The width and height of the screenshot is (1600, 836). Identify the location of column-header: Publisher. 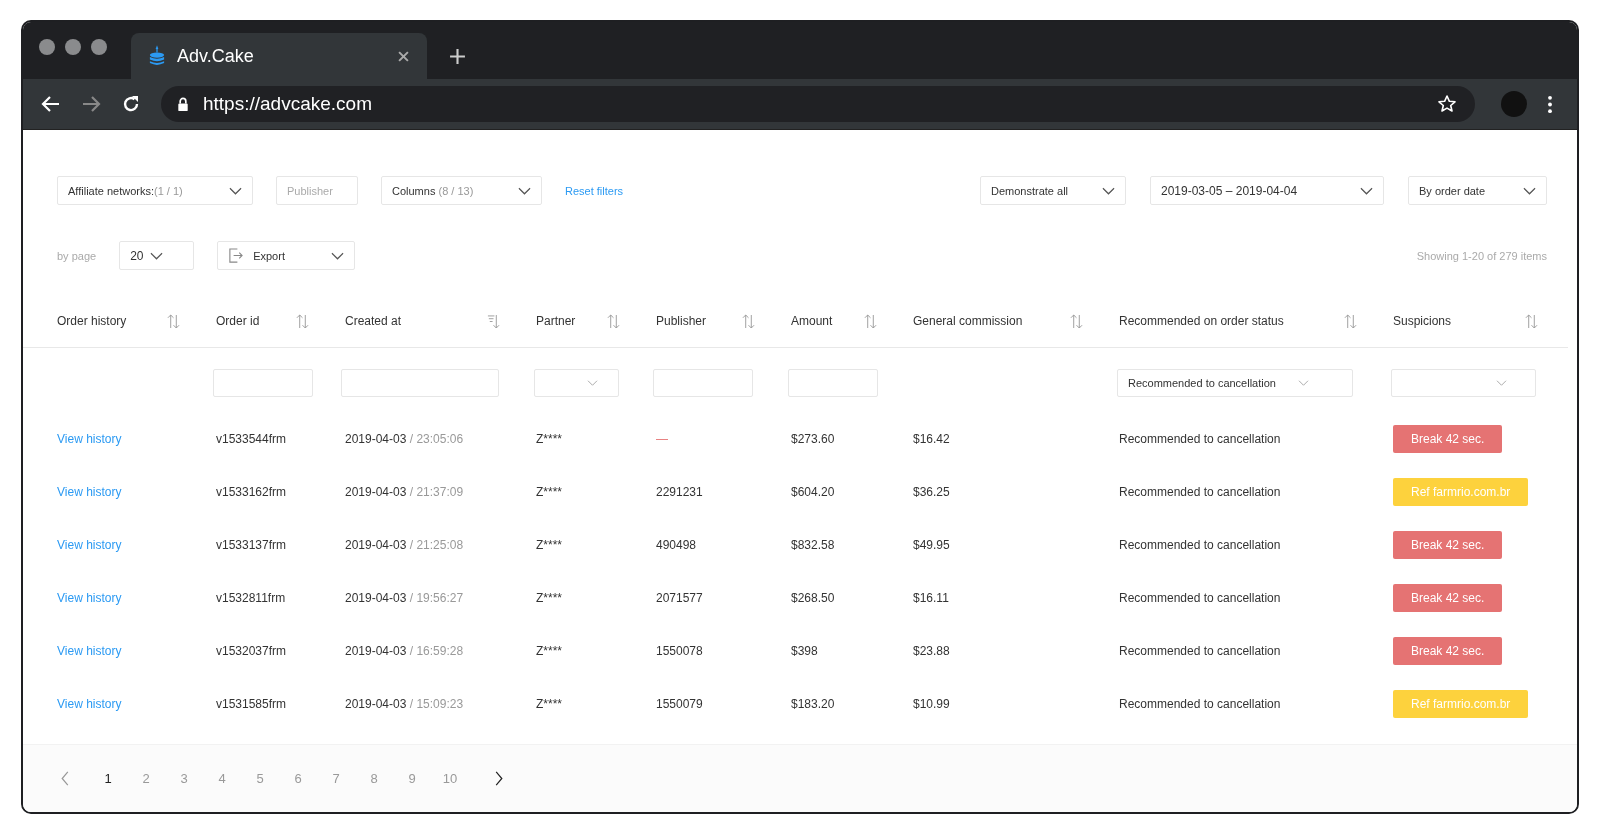
(681, 321).